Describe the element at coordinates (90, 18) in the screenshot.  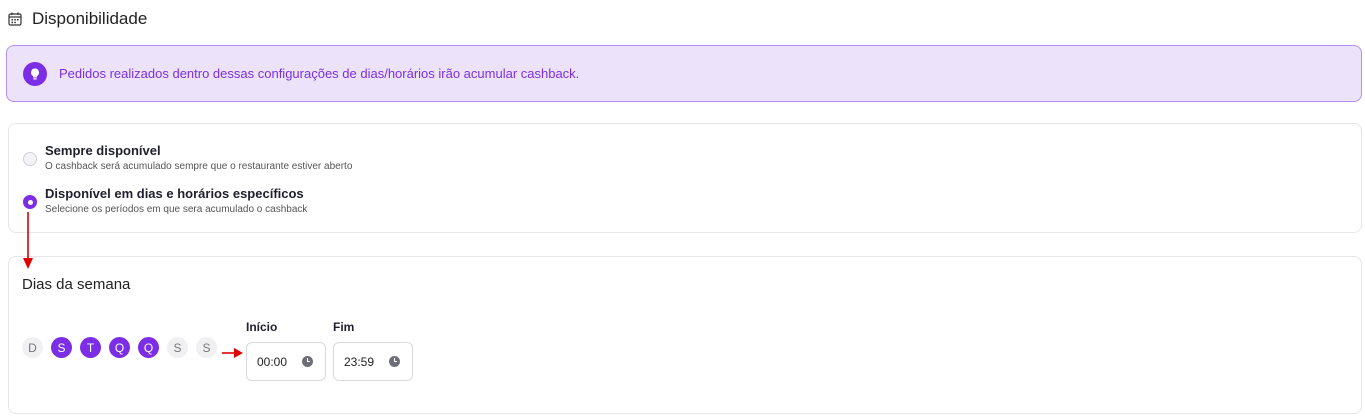
I see `page-title: Disponibilidade` at that location.